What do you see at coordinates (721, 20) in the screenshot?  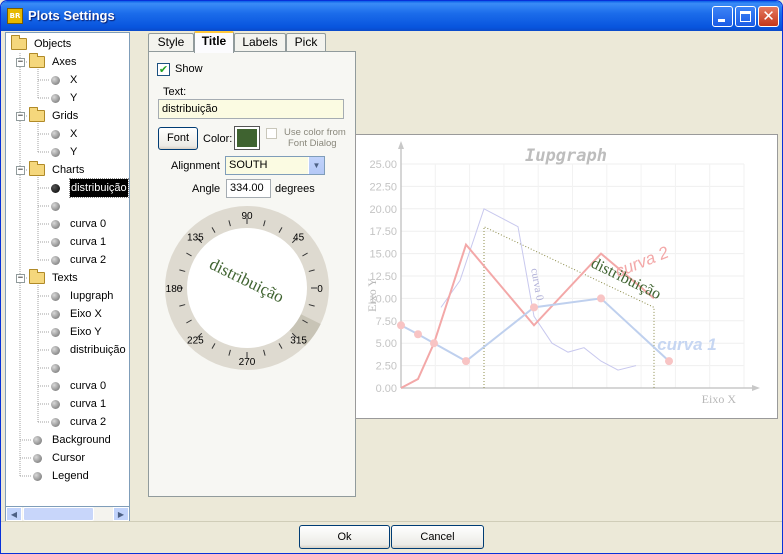 I see `minimize-icon` at bounding box center [721, 20].